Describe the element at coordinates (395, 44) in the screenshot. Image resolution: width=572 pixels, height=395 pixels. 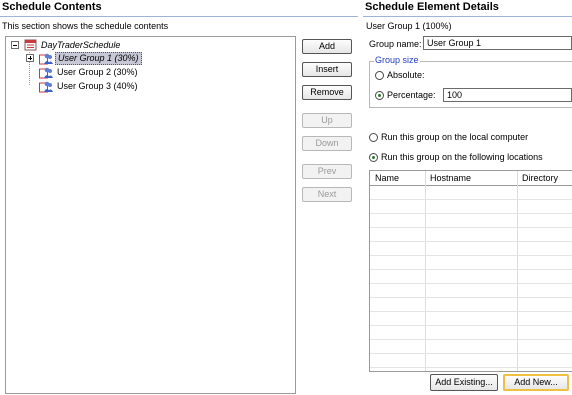
I see `group-name-label: Group name:` at that location.